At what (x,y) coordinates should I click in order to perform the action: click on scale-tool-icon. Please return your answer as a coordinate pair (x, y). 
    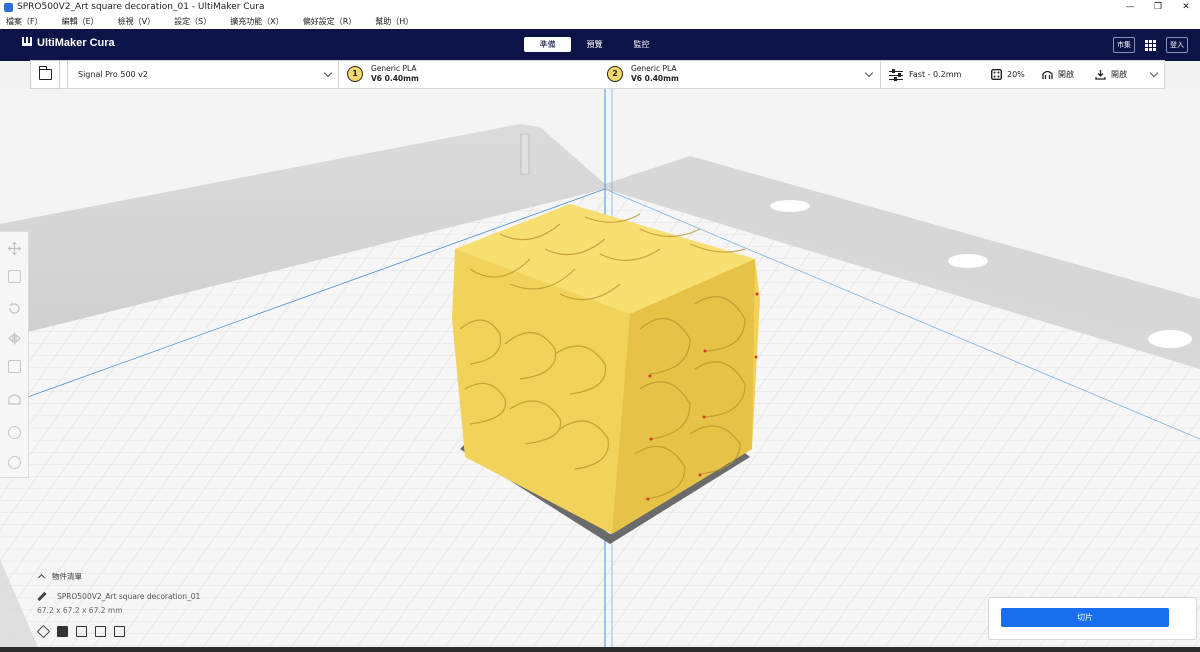
    Looking at the image, I should click on (14, 276).